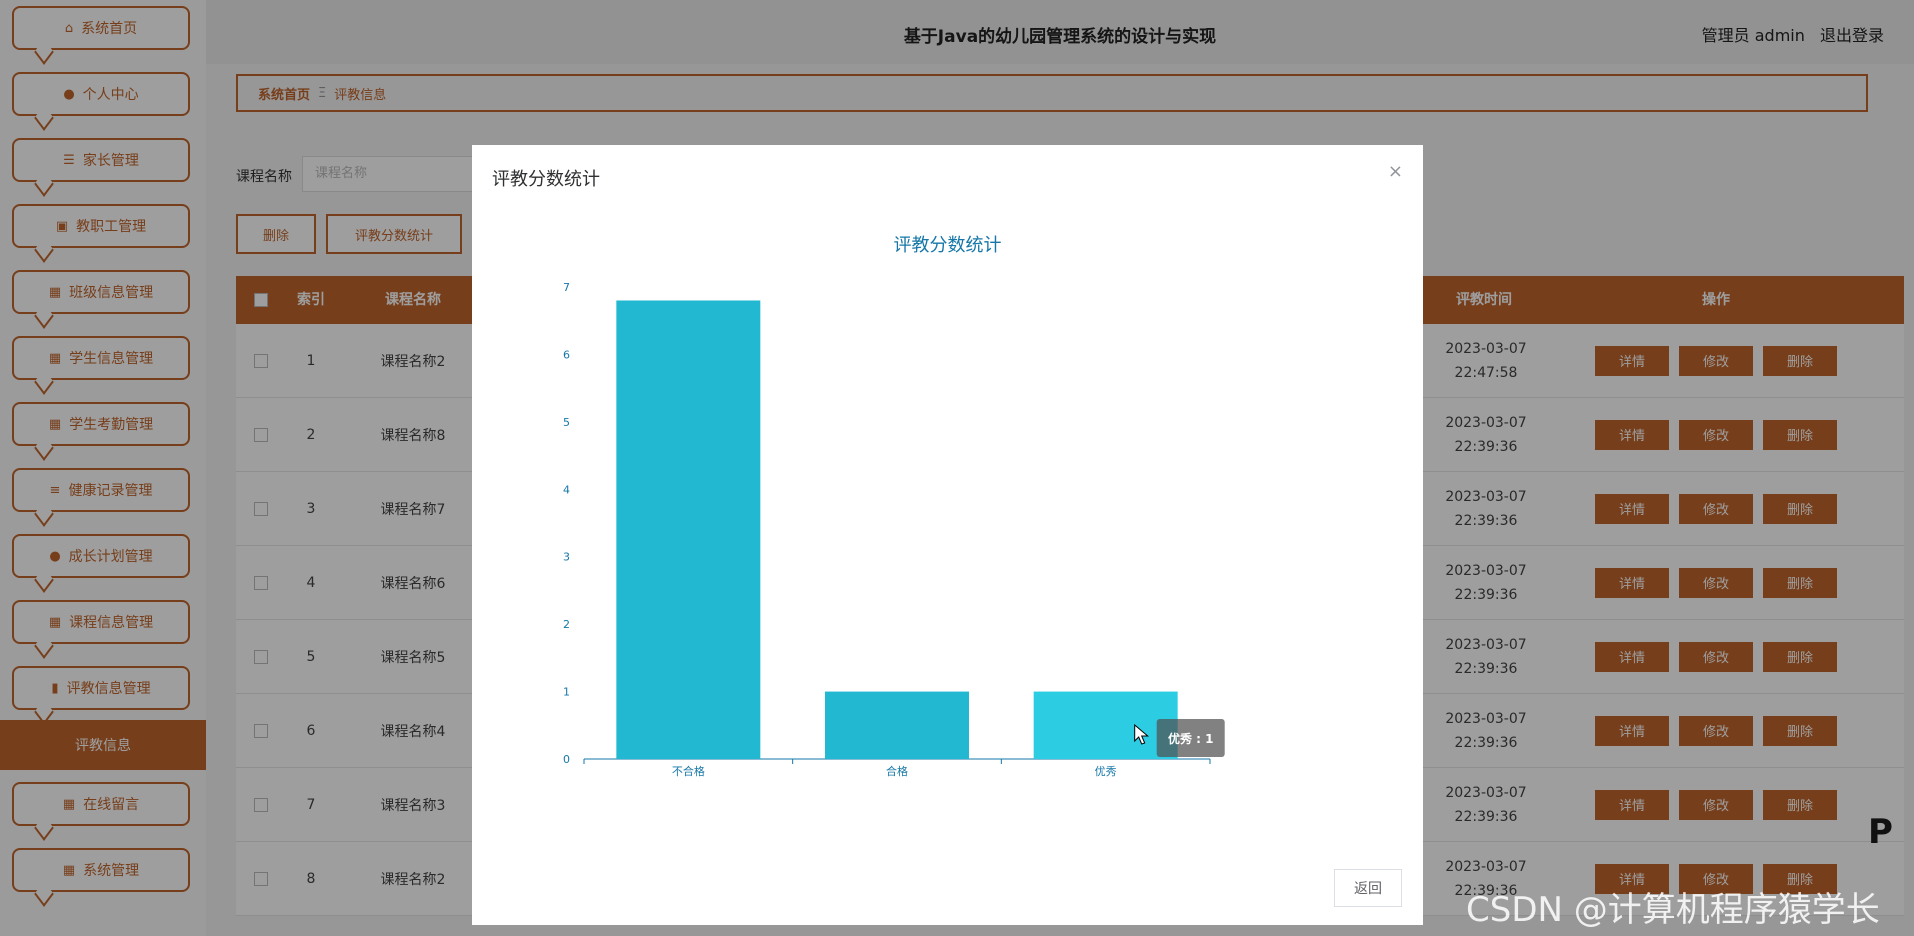 The width and height of the screenshot is (1914, 936). I want to click on edge-glyph: P, so click(1880, 832).